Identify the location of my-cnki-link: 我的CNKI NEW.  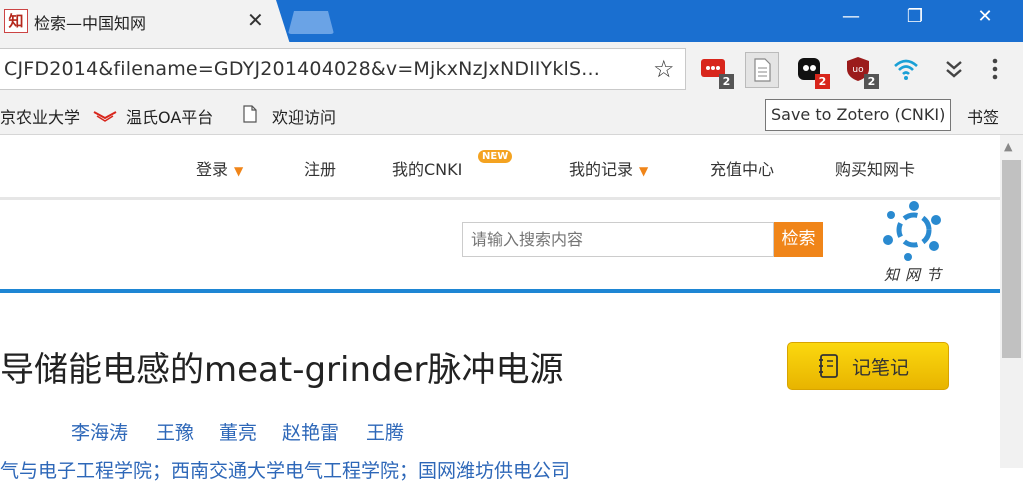
(452, 165).